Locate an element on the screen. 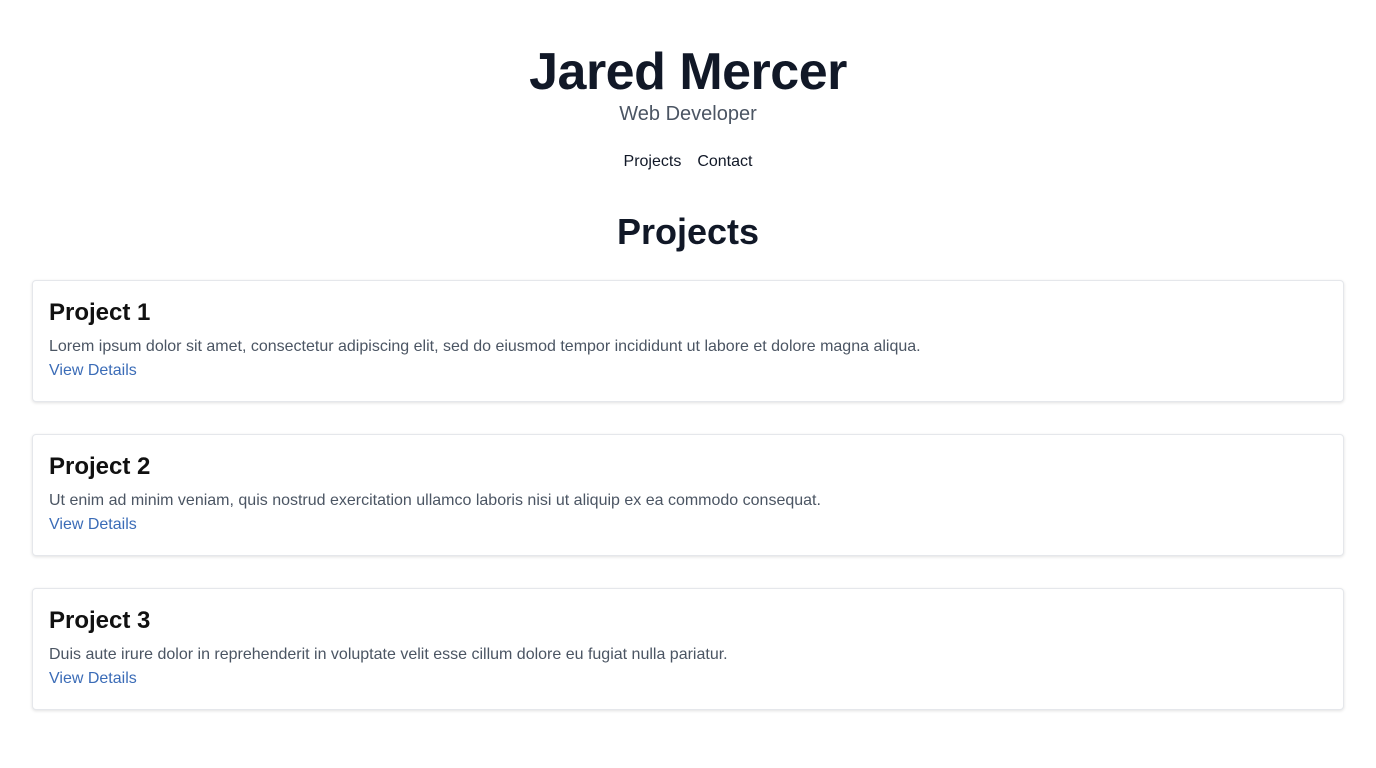 This screenshot has width=1376, height=768. site-owner-role: Web Developer is located at coordinates (688, 114).